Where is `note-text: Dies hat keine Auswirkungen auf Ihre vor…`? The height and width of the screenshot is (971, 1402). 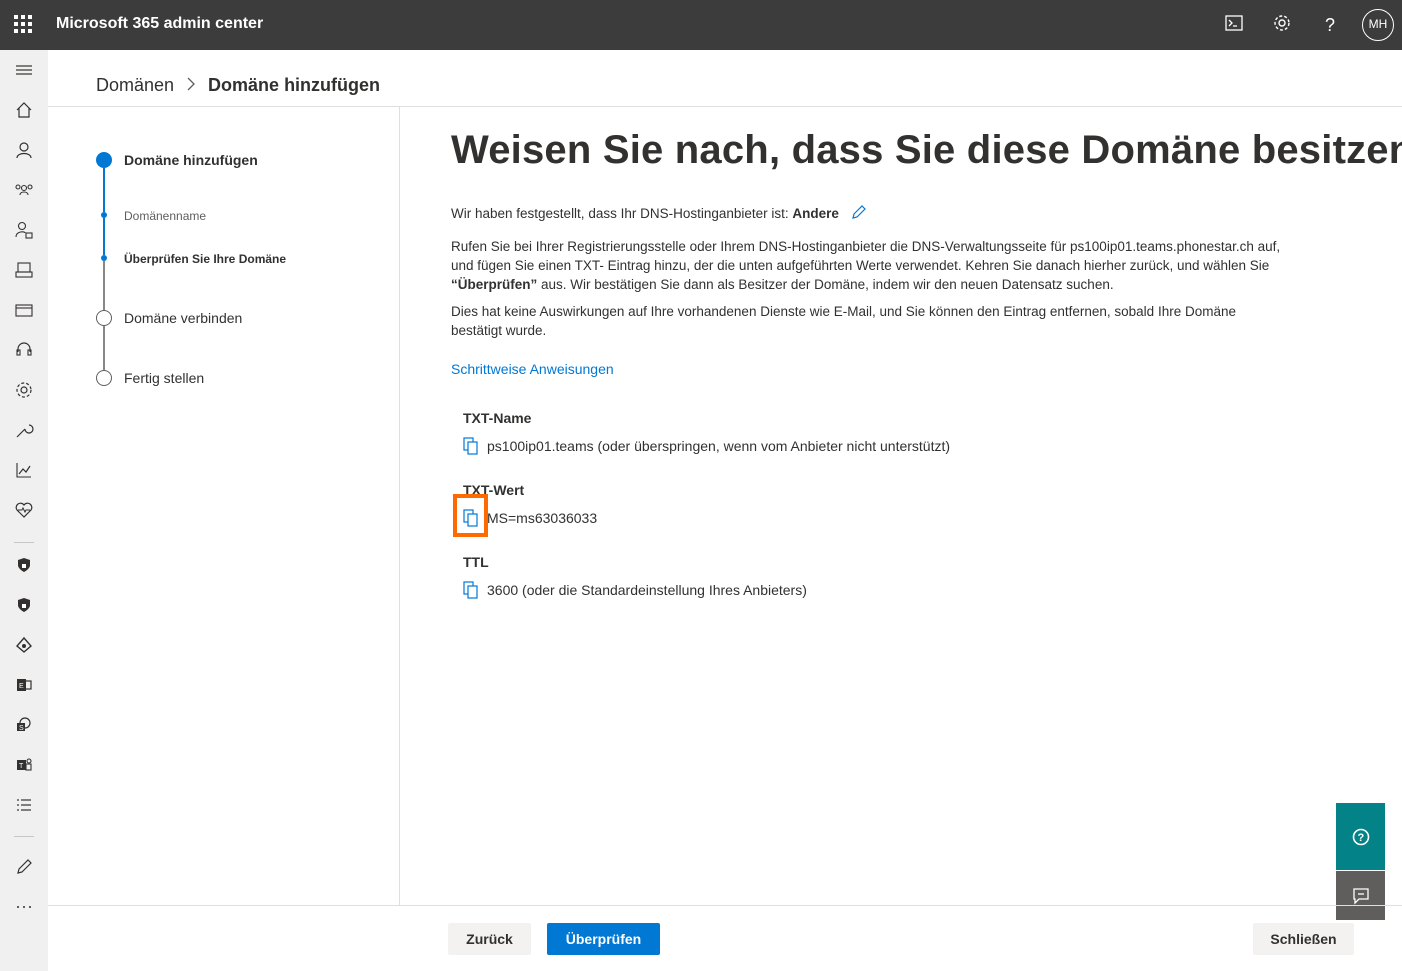
note-text: Dies hat keine Auswirkungen auf Ihre vor… is located at coordinates (843, 321).